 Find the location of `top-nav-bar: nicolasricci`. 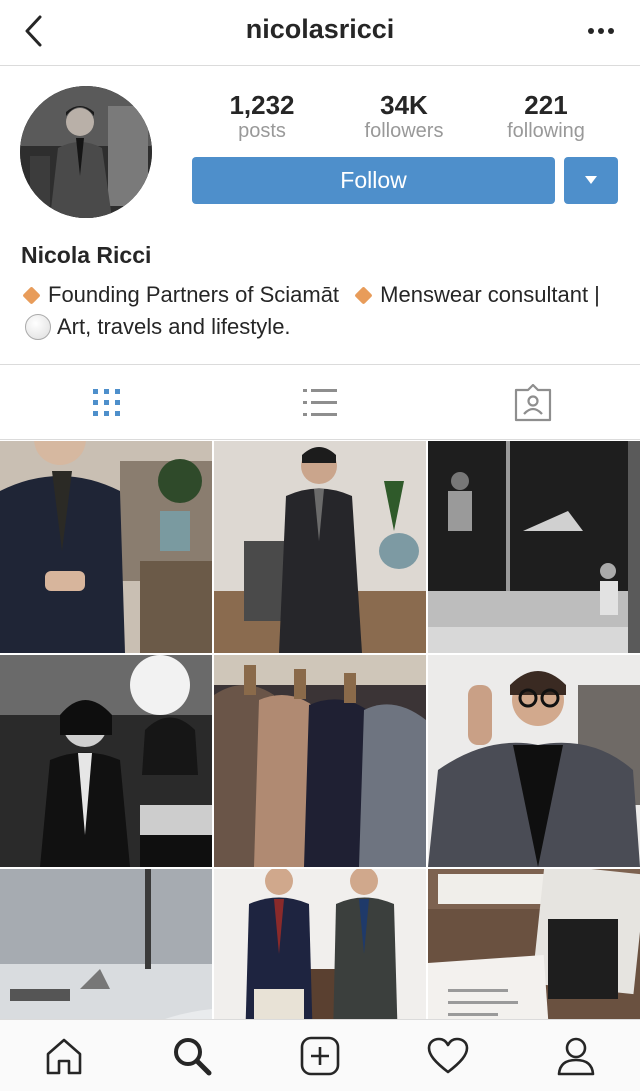

top-nav-bar: nicolasricci is located at coordinates (320, 33).